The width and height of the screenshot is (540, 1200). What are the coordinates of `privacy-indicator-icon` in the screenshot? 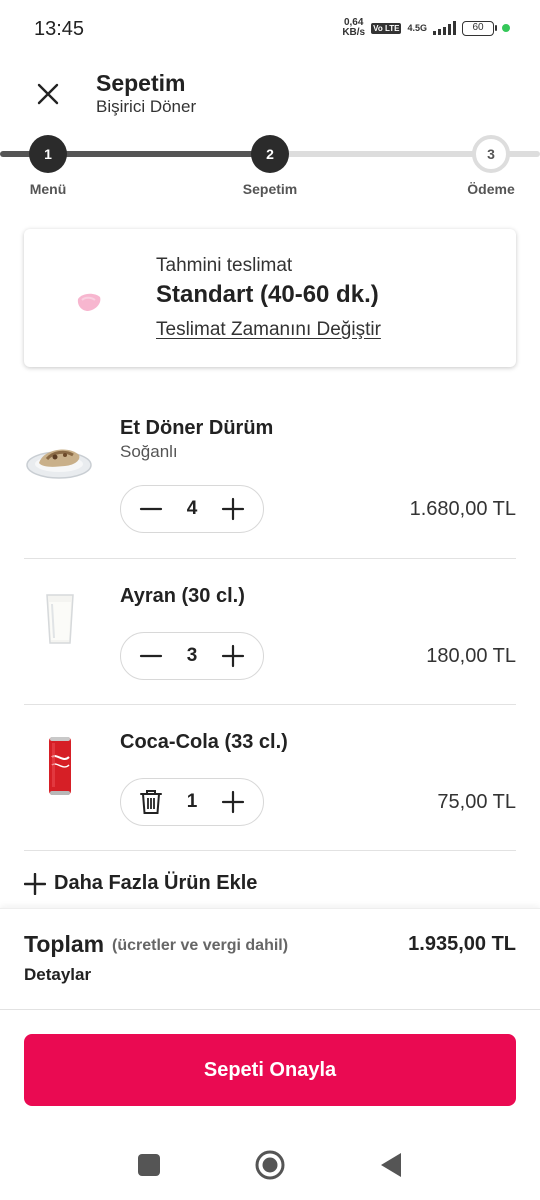 It's located at (506, 28).